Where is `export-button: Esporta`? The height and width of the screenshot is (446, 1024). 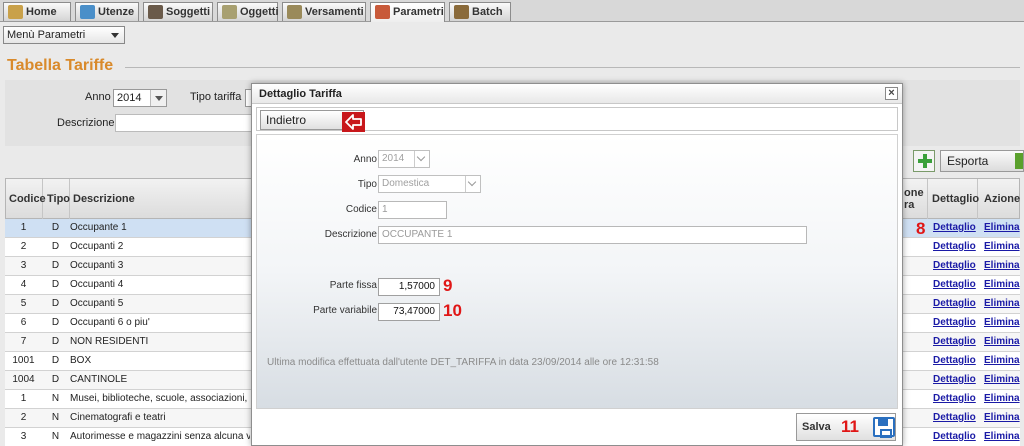 export-button: Esporta is located at coordinates (982, 161).